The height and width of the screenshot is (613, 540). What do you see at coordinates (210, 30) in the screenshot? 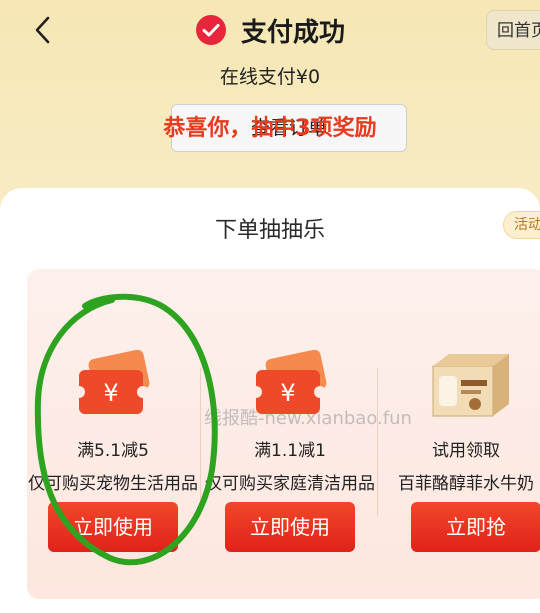
I see `check-circle-icon` at bounding box center [210, 30].